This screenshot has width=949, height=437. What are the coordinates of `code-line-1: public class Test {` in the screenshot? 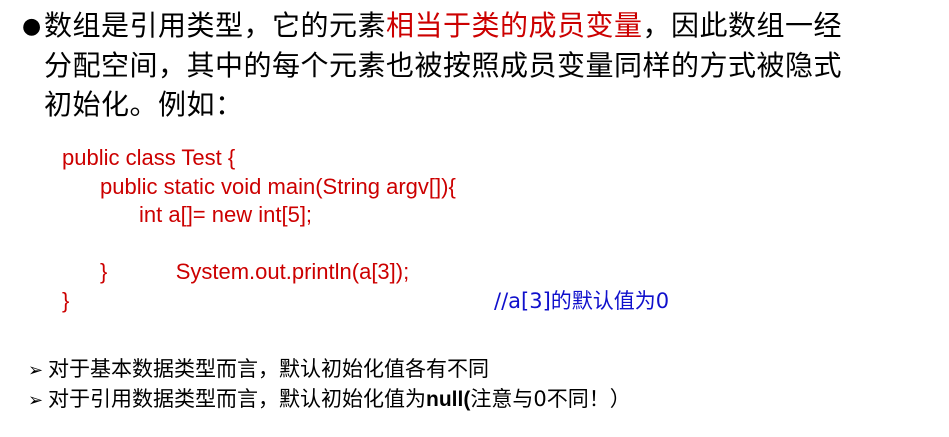 It's located at (149, 157).